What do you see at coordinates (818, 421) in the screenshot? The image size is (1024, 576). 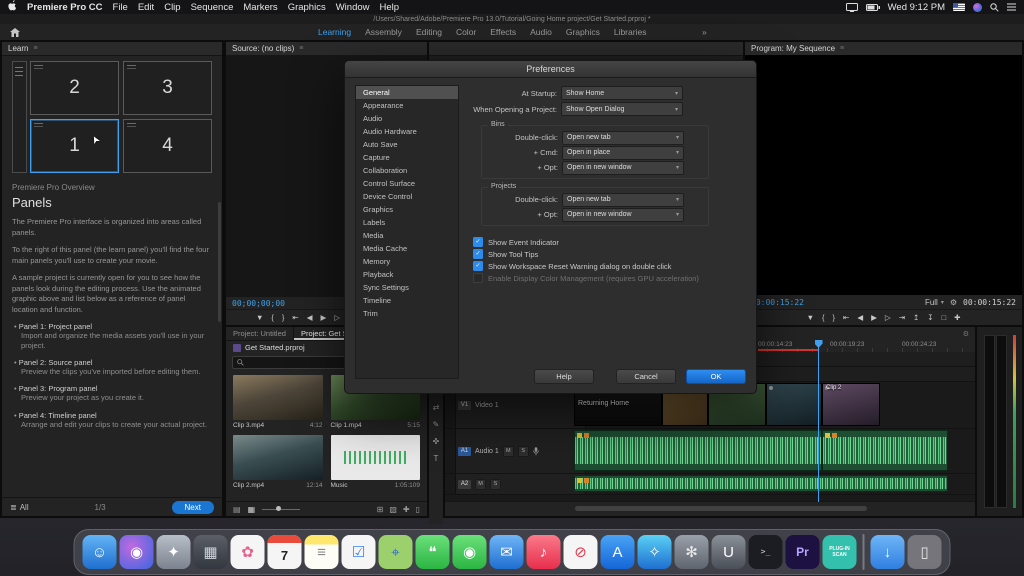 I see `playhead` at bounding box center [818, 421].